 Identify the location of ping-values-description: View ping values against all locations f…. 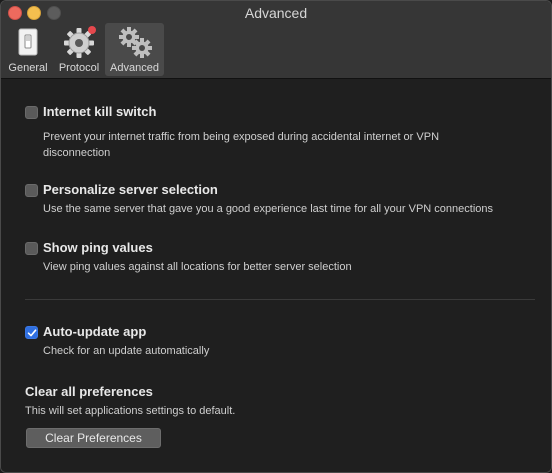
(197, 267).